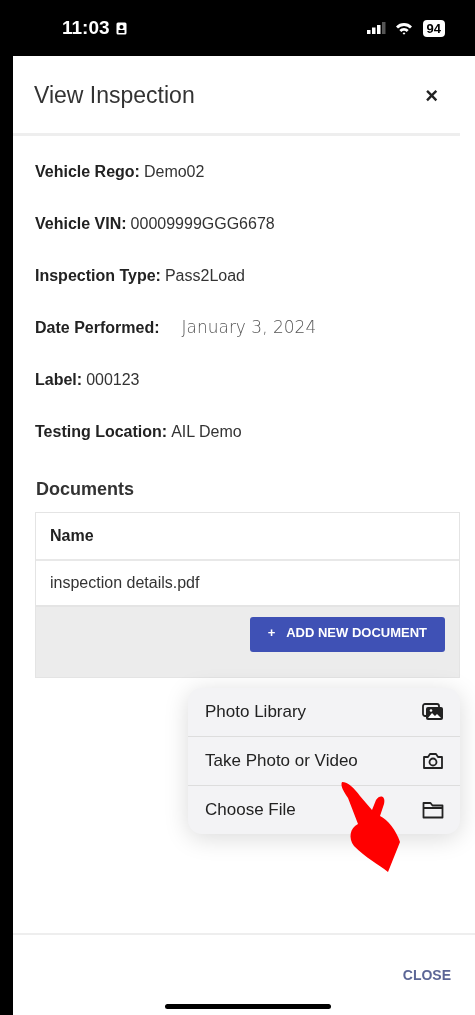 The height and width of the screenshot is (1015, 475). What do you see at coordinates (155, 223) in the screenshot?
I see `field-text: Vehicle VIN: 00009999GGG6678` at bounding box center [155, 223].